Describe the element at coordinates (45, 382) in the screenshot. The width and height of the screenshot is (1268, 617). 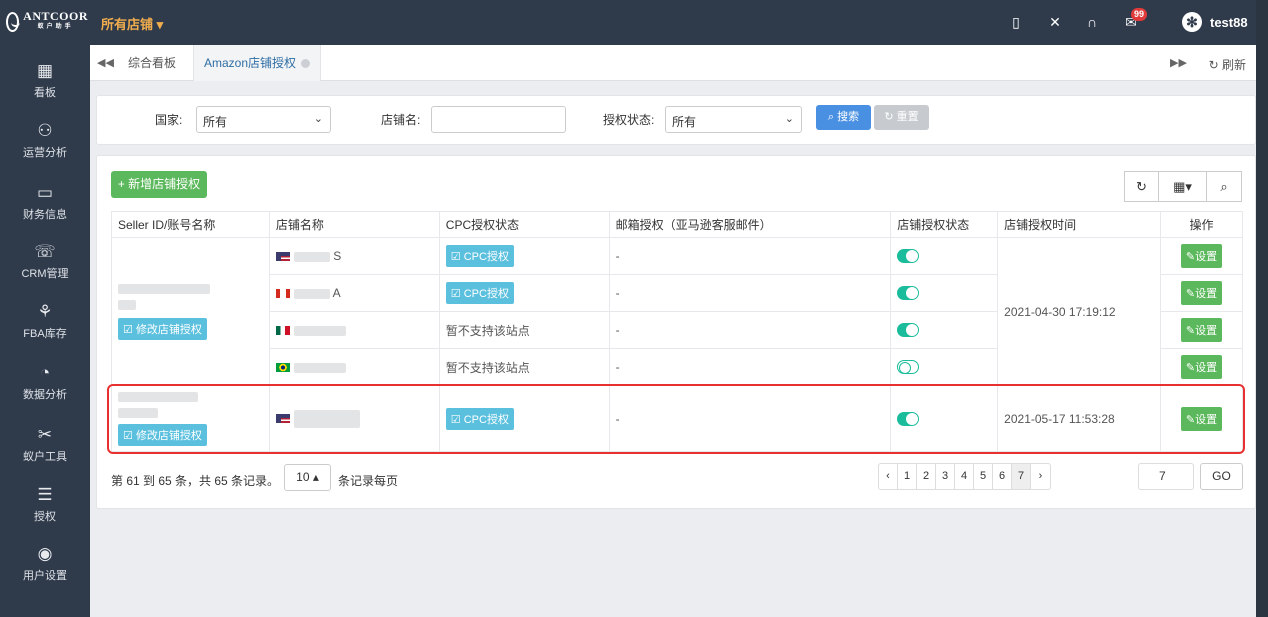
I see `sidebar-item-data: ◔ 数据分析` at that location.